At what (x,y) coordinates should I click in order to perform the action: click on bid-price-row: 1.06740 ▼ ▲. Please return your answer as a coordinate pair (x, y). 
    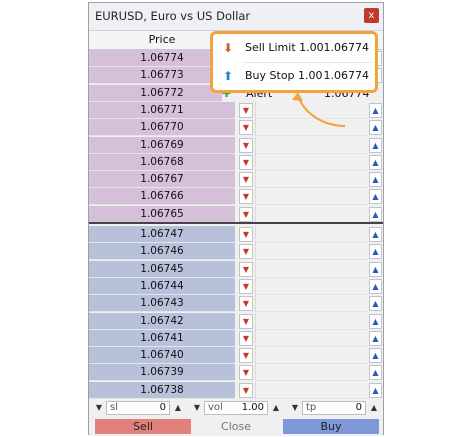
    Looking at the image, I should click on (236, 356).